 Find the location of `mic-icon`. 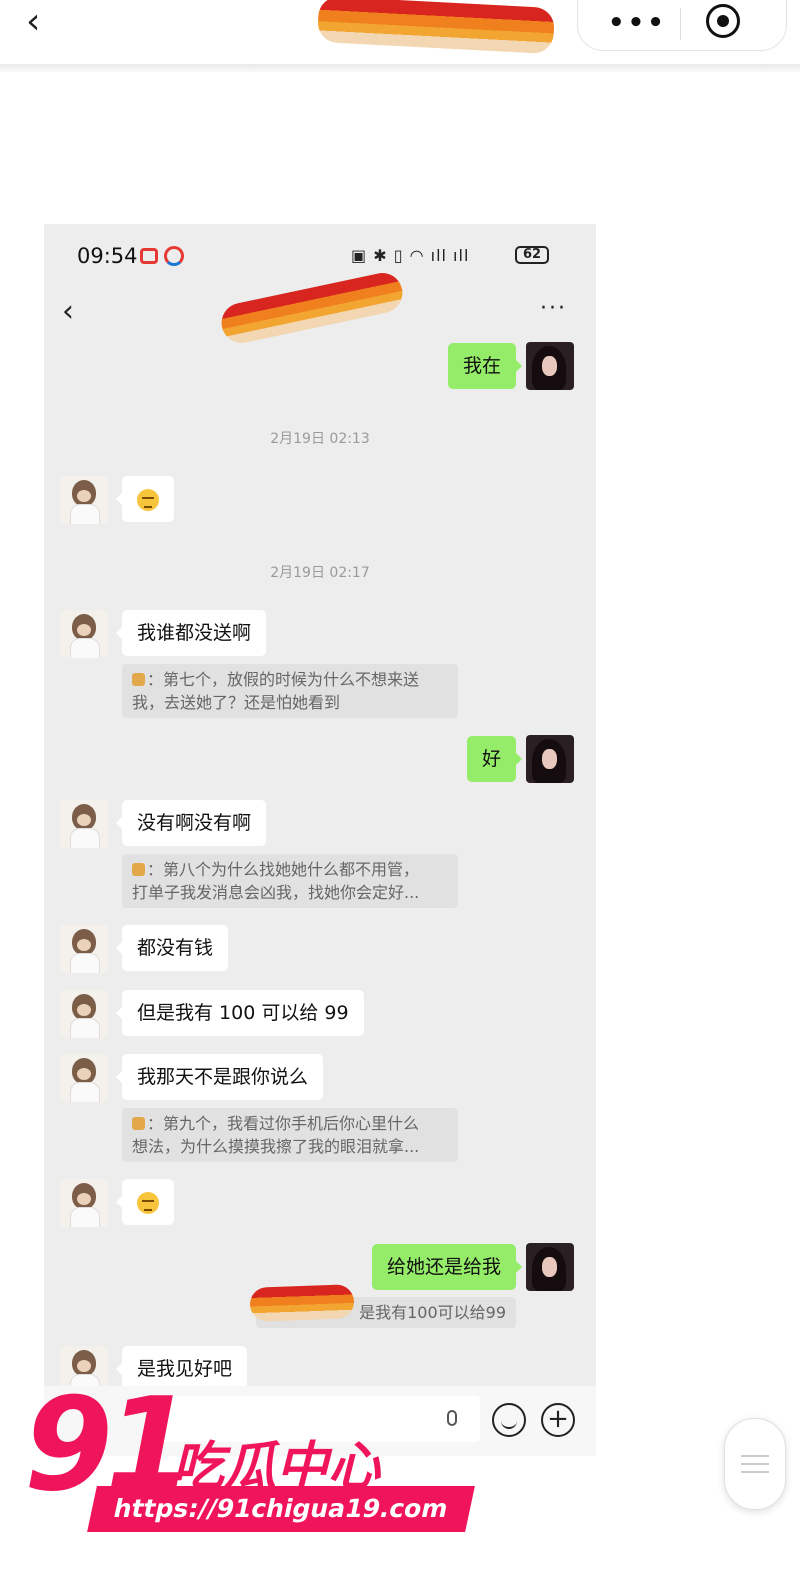

mic-icon is located at coordinates (452, 1418).